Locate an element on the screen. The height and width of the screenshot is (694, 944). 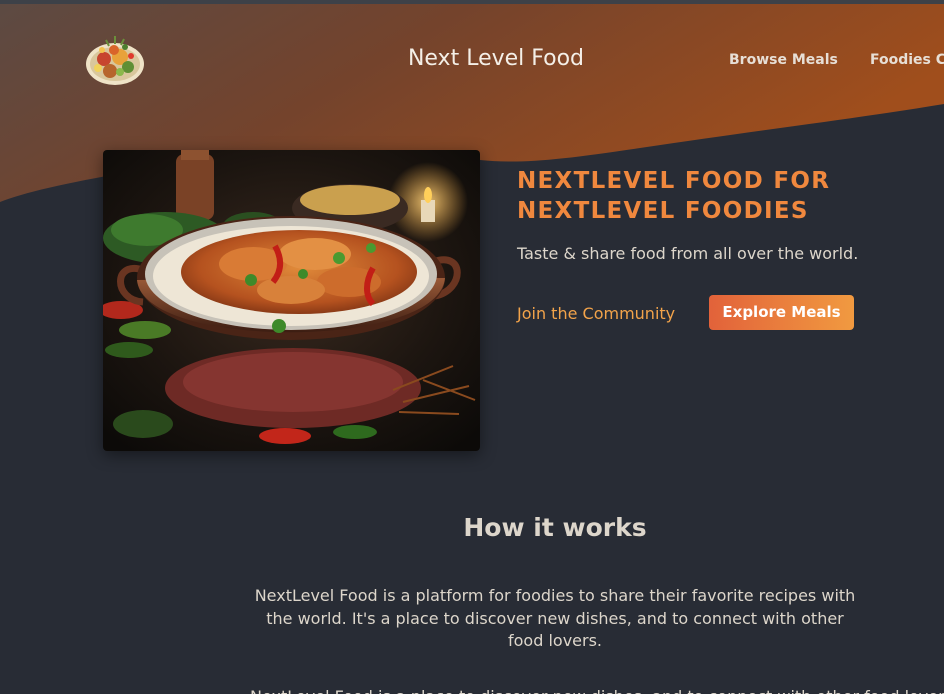
nav-foodies-community: Foodies Community is located at coordinates (907, 60).